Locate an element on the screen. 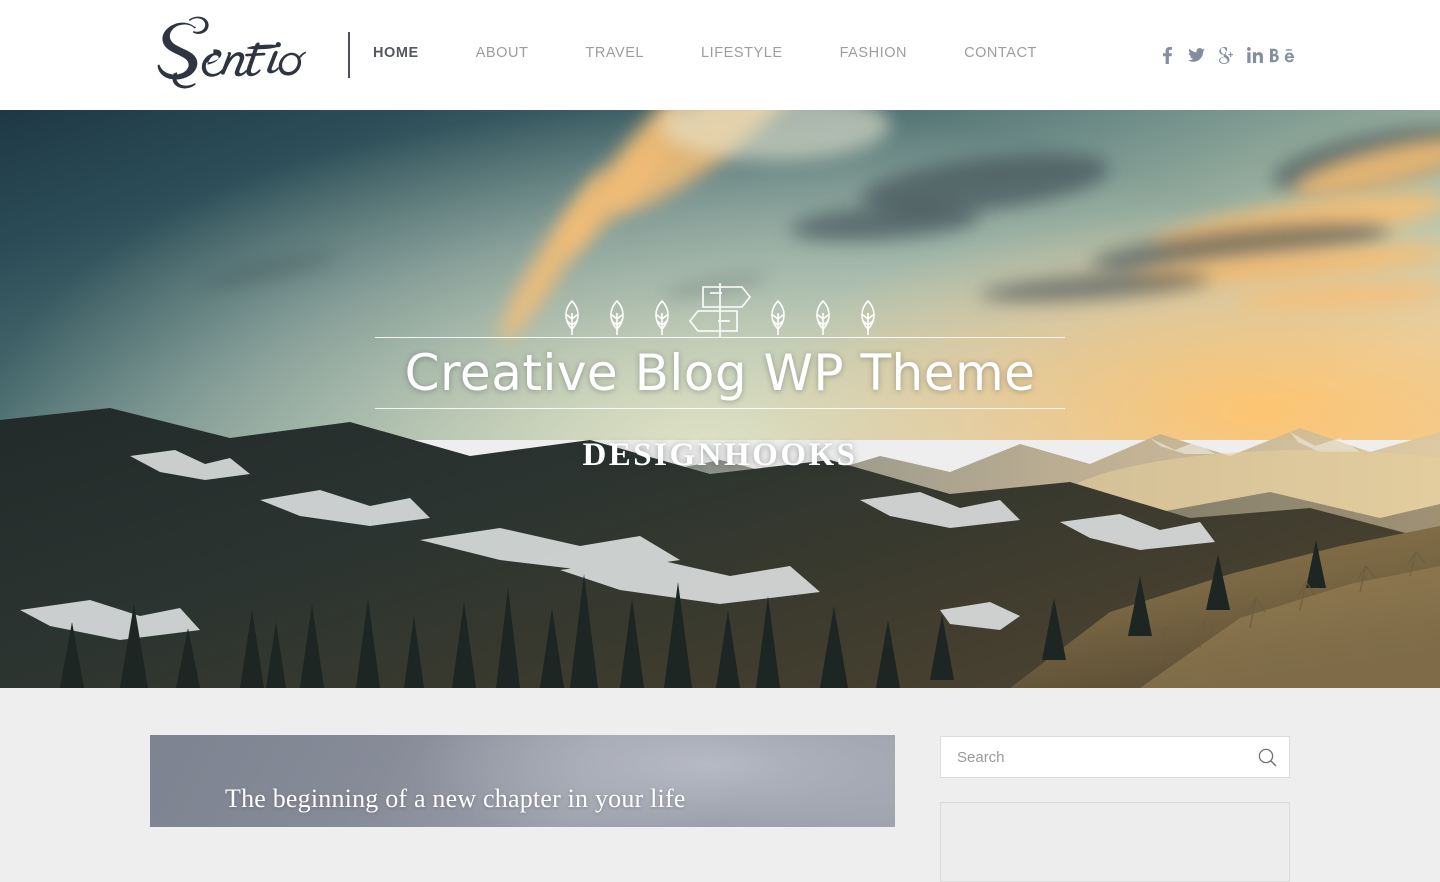  sentio-wordmark-icon is located at coordinates (231, 52).